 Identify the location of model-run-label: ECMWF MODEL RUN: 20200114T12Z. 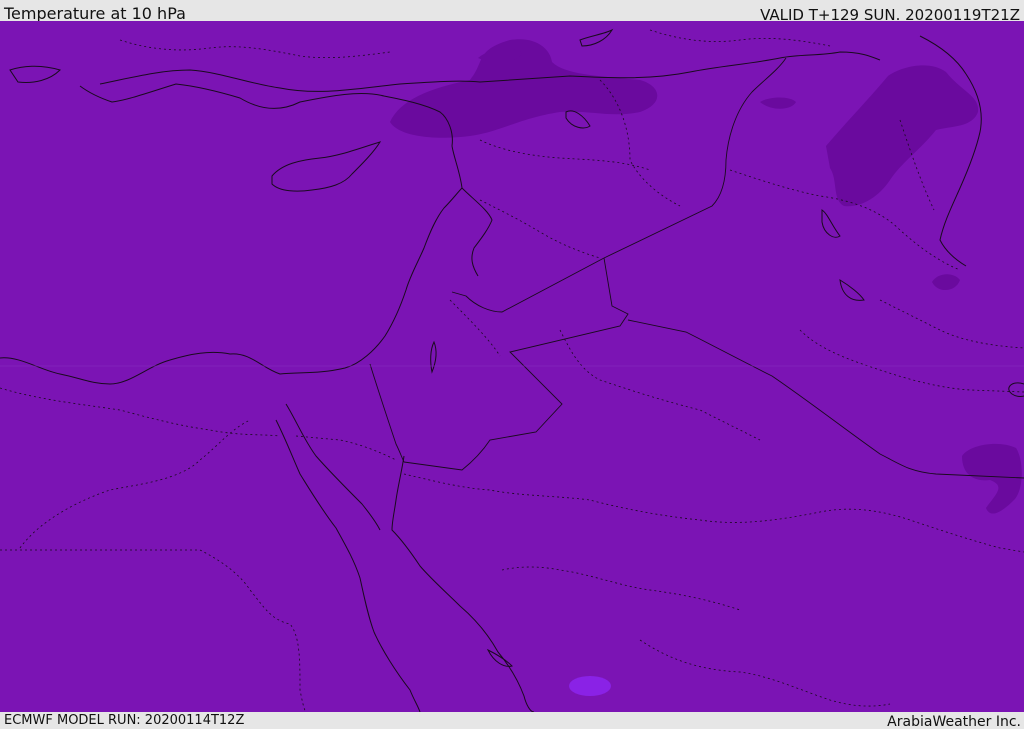
(124, 720).